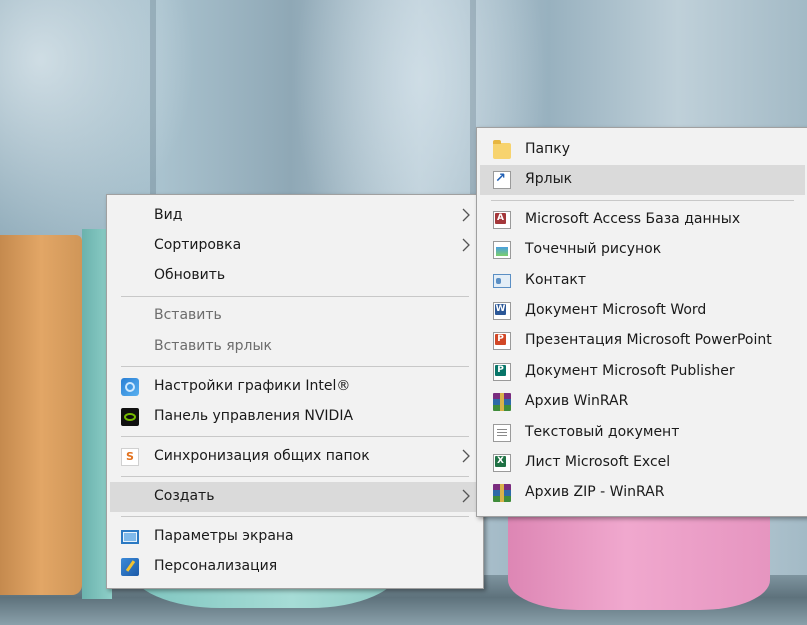 The image size is (807, 625). Describe the element at coordinates (630, 371) in the screenshot. I see `submenu-item-label: Документ Microsoft Publisher` at that location.